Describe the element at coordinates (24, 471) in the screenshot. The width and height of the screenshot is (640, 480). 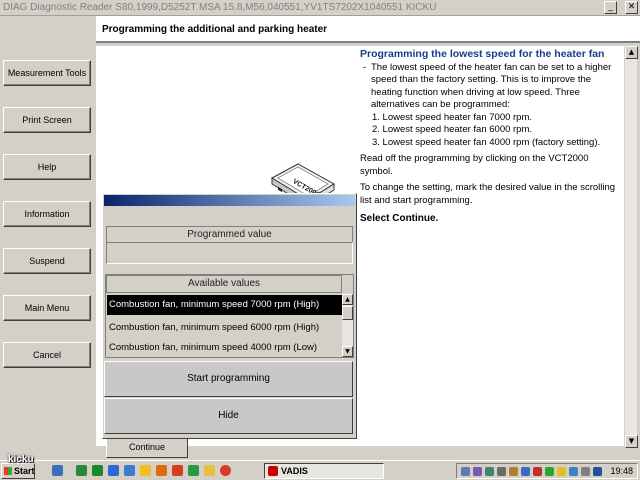
I see `start-label: Start` at that location.